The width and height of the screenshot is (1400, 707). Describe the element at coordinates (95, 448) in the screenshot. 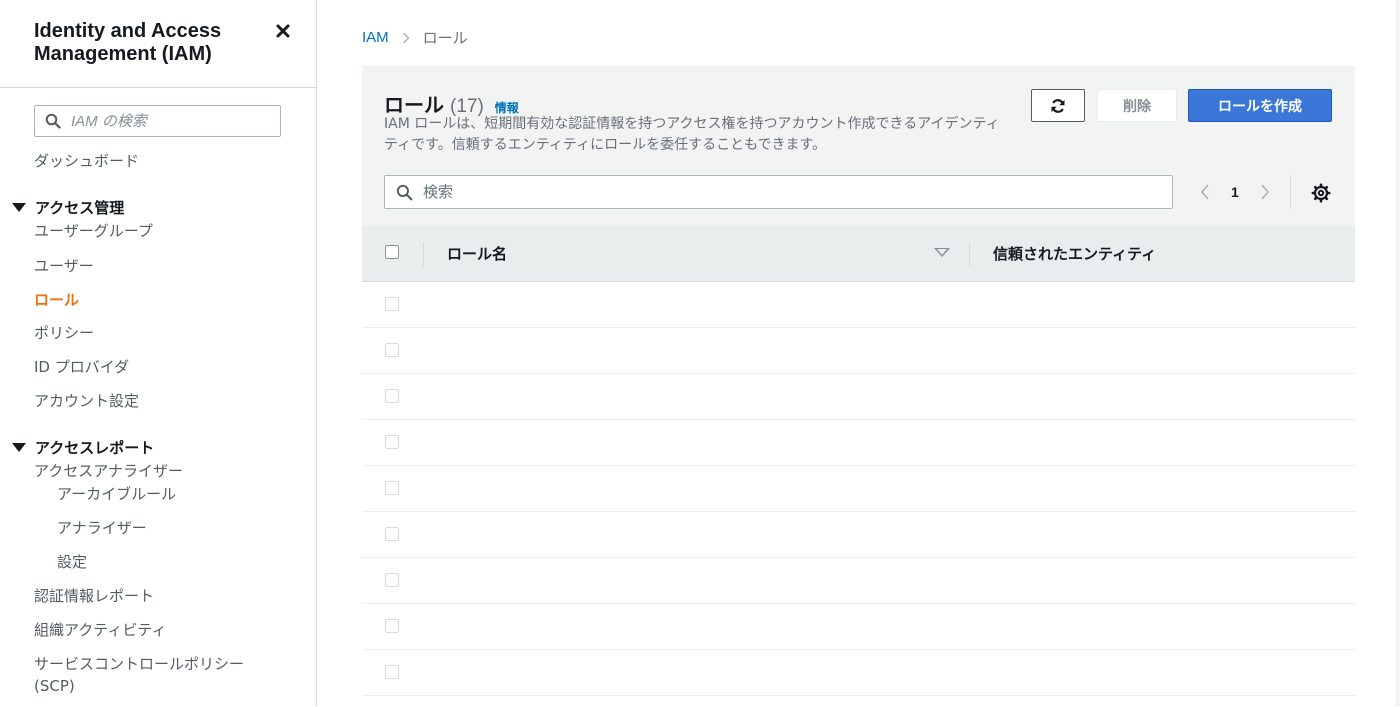

I see `sidebar-section-label: アクセスレポート` at that location.